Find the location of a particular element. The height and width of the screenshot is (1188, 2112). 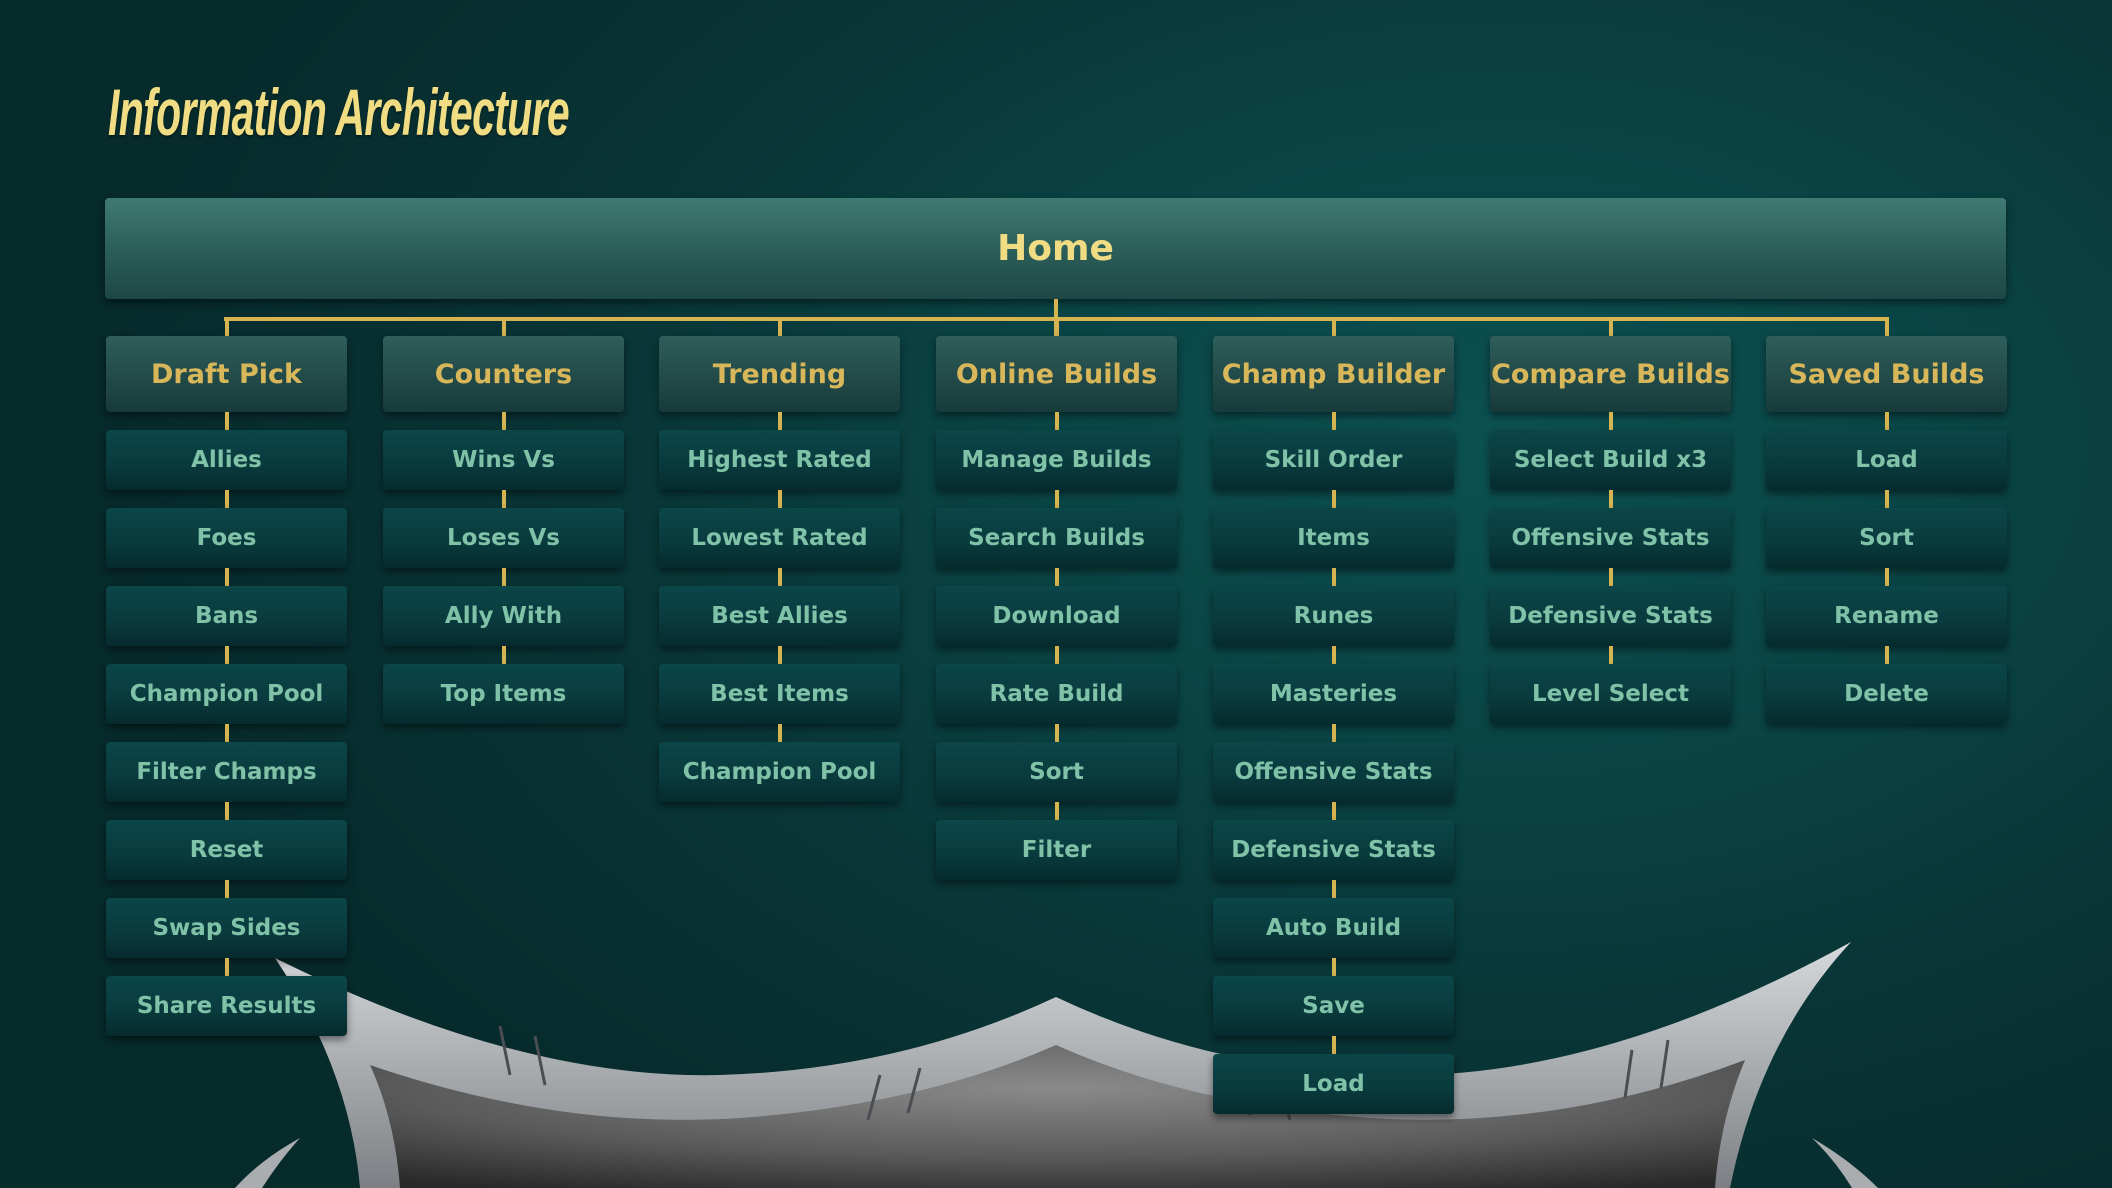

node-counters-loses-vs: Loses Vs is located at coordinates (503, 538).